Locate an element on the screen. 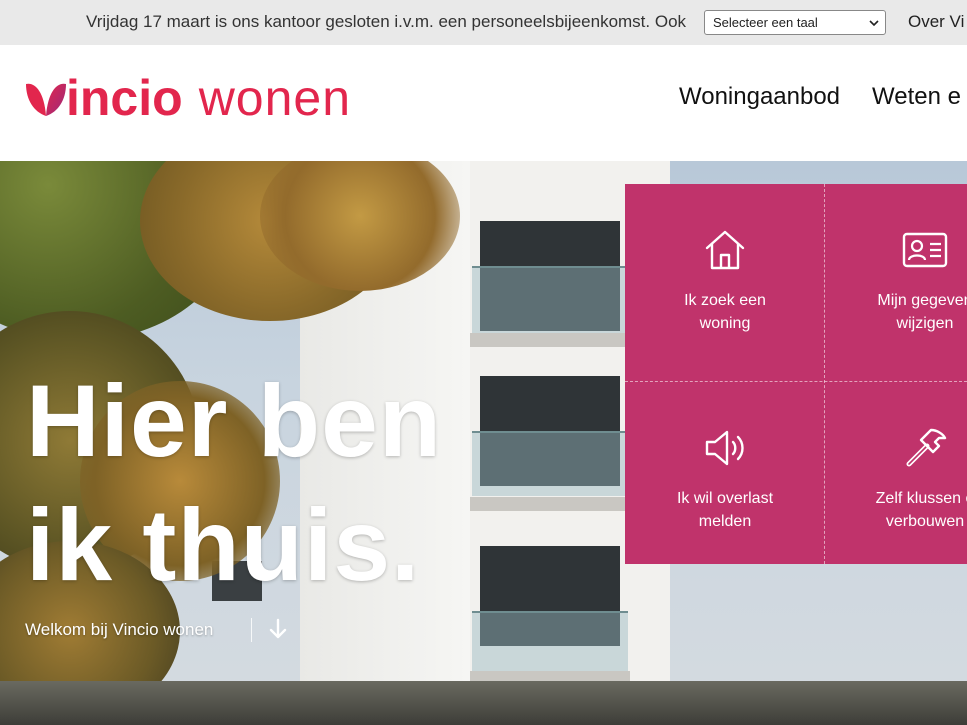 Image resolution: width=967 pixels, height=725 pixels. ground is located at coordinates (483, 703).